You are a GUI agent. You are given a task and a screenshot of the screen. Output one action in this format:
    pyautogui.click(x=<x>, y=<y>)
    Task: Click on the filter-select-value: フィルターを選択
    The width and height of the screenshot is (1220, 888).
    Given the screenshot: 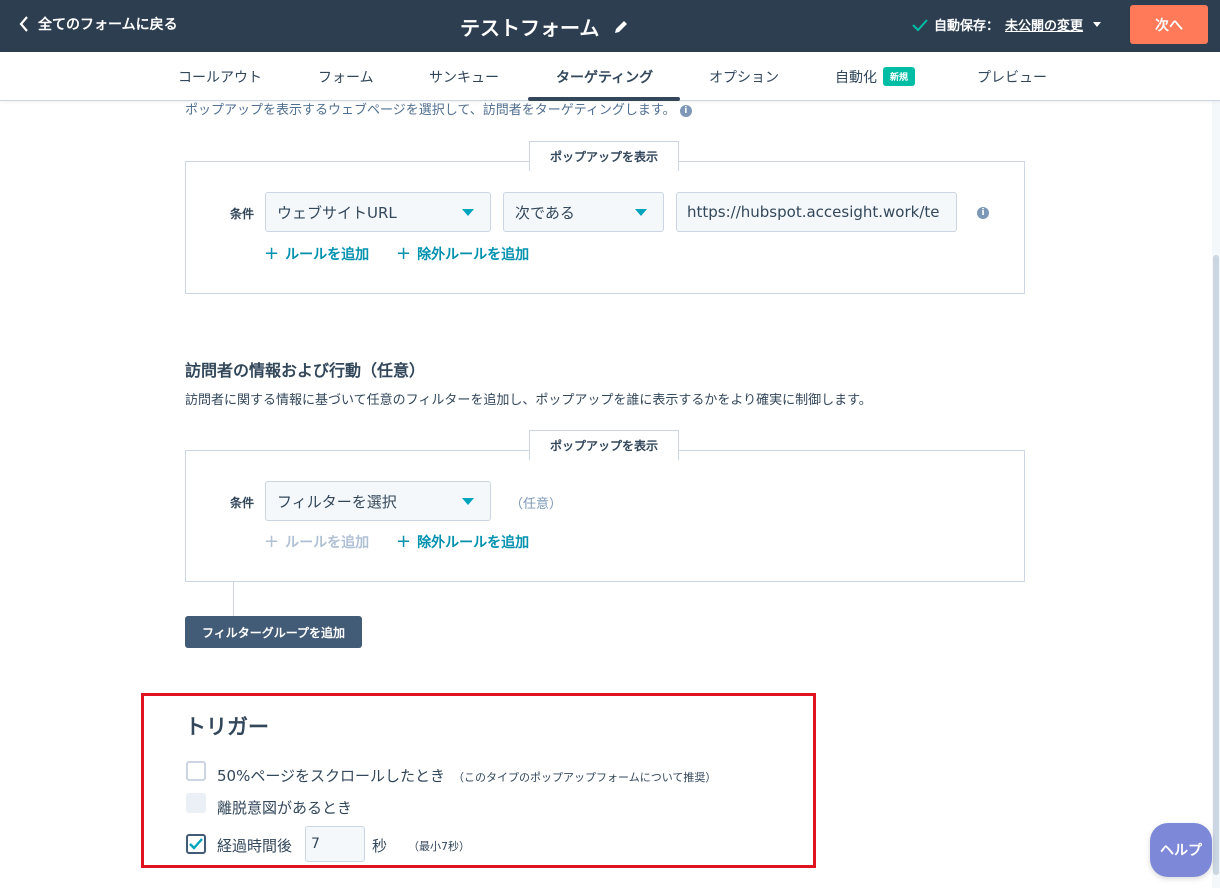 What is the action you would take?
    pyautogui.click(x=337, y=501)
    